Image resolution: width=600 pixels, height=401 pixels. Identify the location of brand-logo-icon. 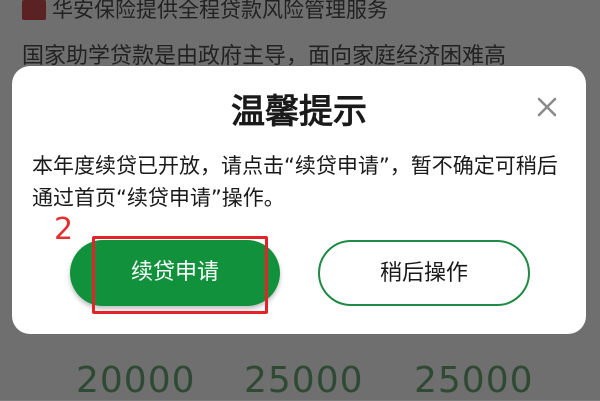
(34, 10).